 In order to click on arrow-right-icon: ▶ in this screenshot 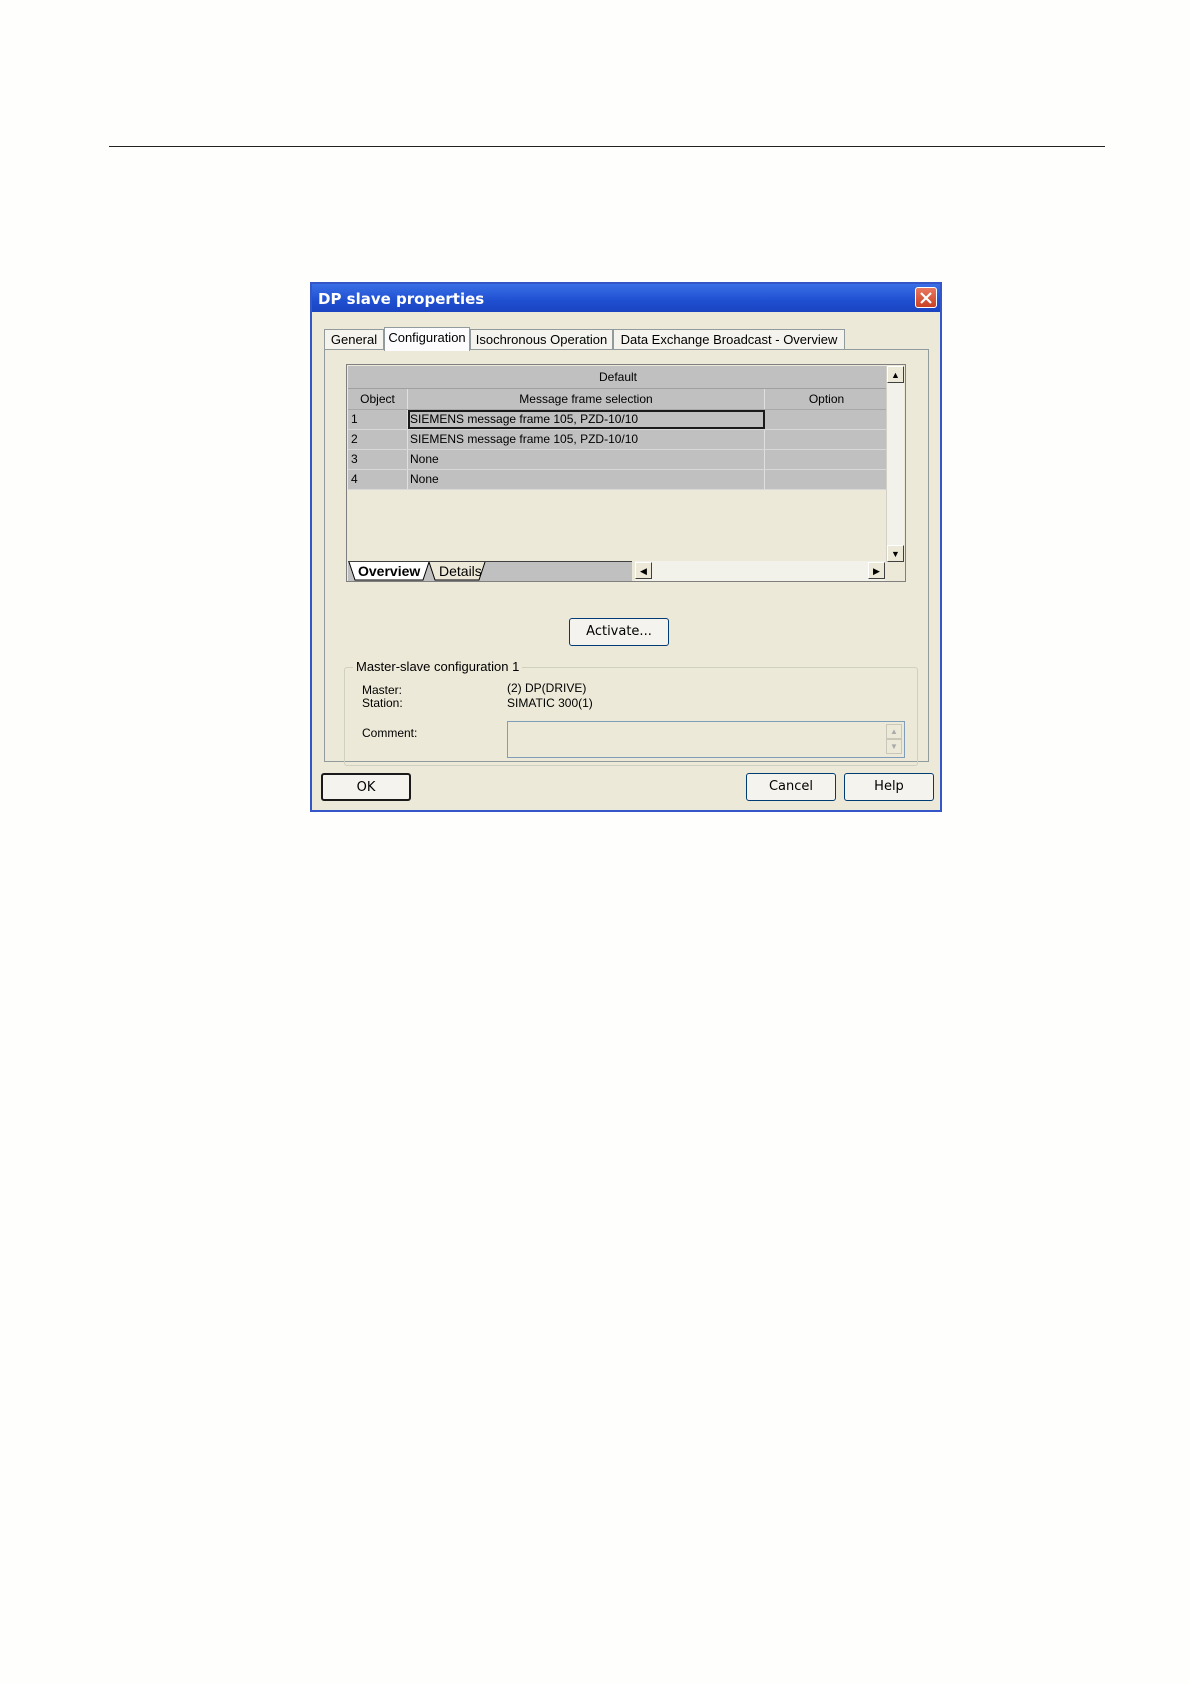, I will do `click(876, 571)`.